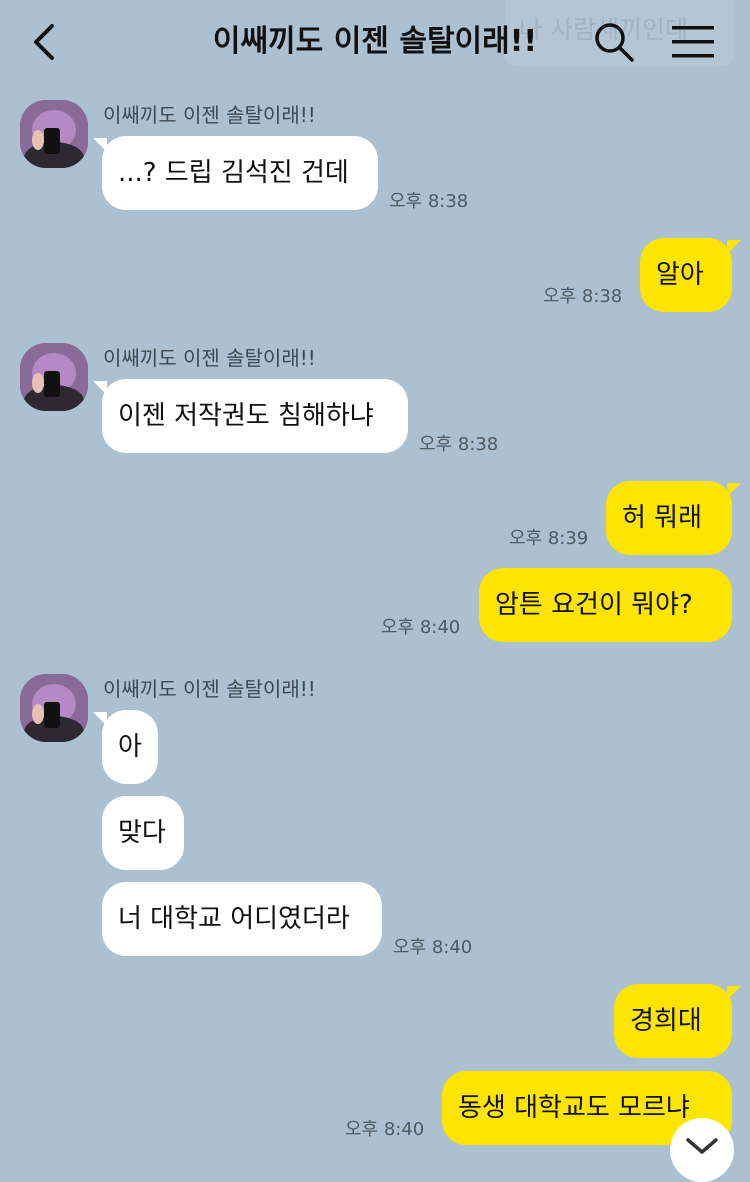 Image resolution: width=750 pixels, height=1182 pixels. I want to click on chat-header: 나 사람새끼인데 이쌔끼도 이젠 솔탈이래!!, so click(375, 43).